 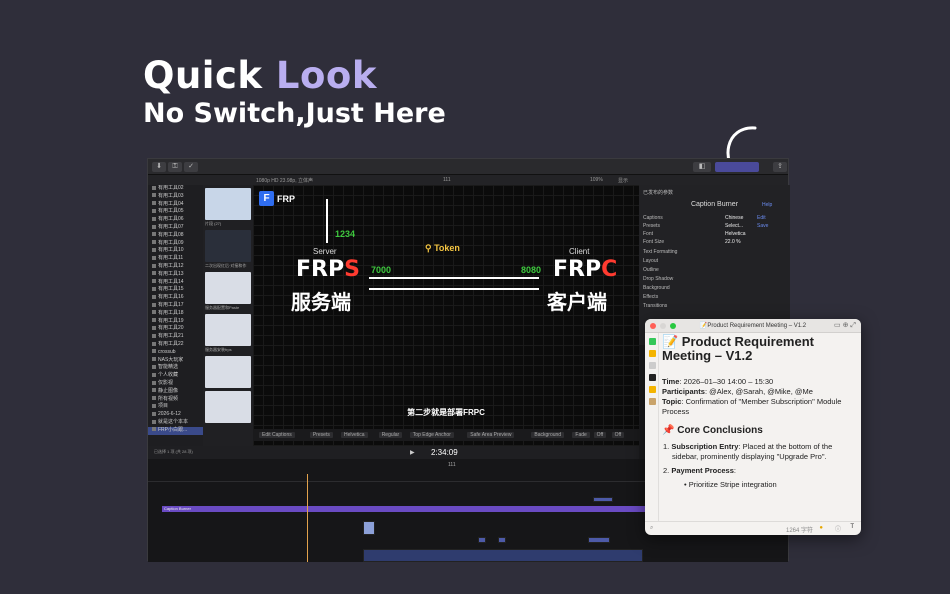 What do you see at coordinates (390, 435) in the screenshot?
I see `caption-control: Regular` at bounding box center [390, 435].